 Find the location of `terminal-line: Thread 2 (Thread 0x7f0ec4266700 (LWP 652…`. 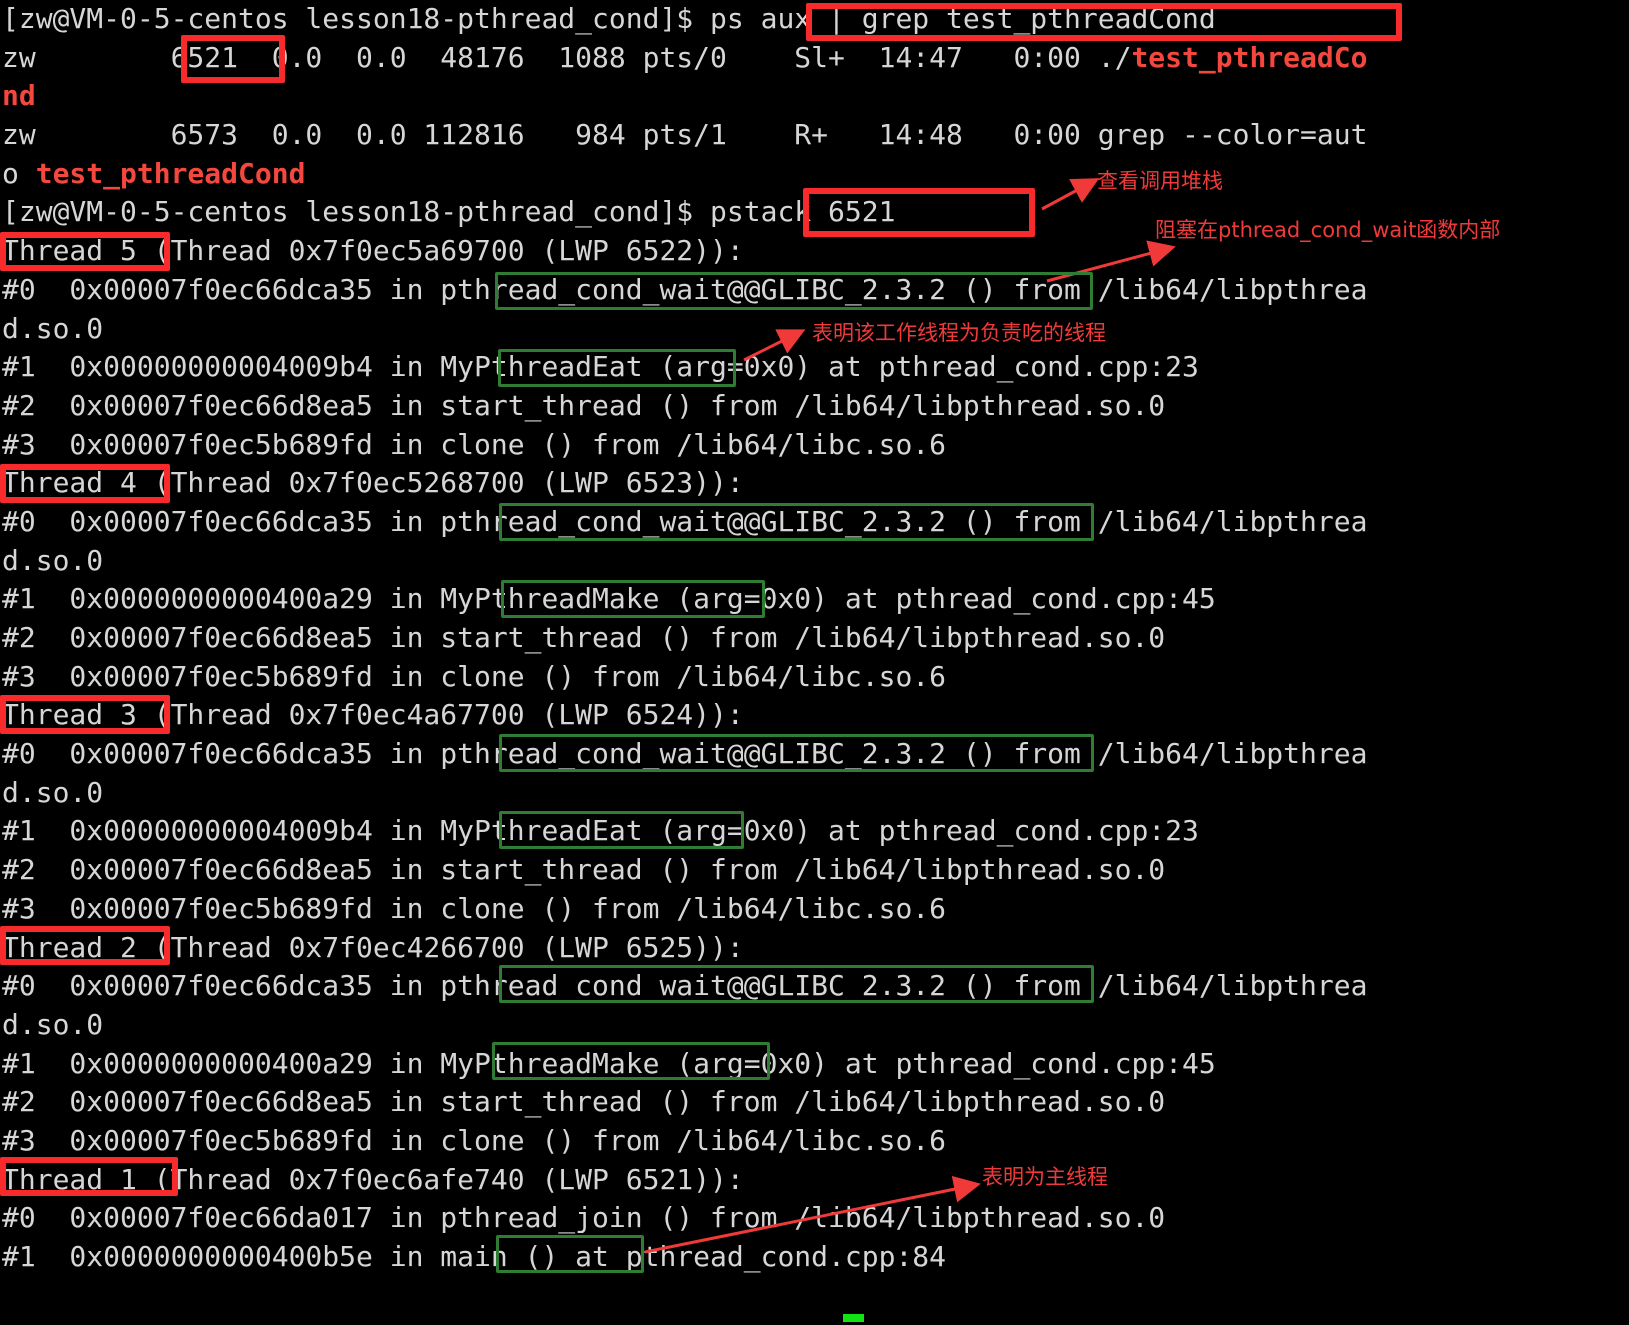

terminal-line: Thread 2 (Thread 0x7f0ec4266700 (LWP 652… is located at coordinates (814, 948).